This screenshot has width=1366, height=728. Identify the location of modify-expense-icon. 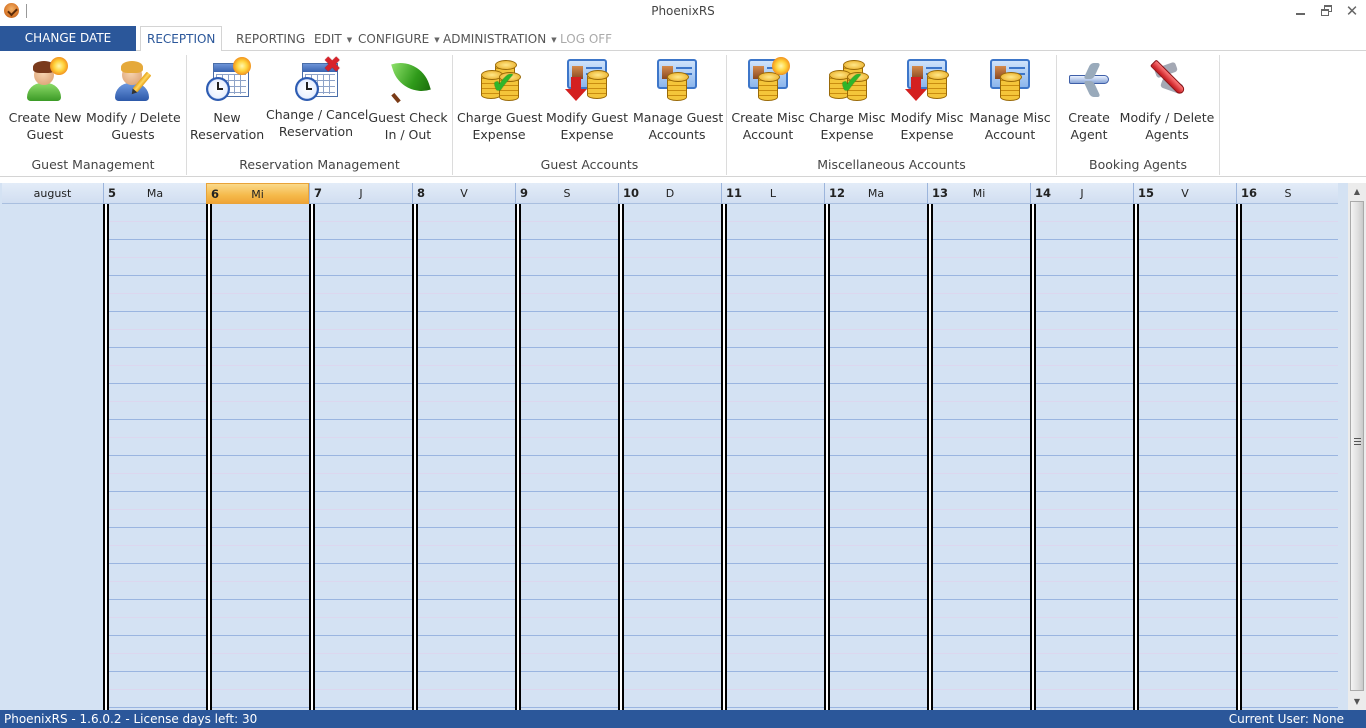
(587, 79).